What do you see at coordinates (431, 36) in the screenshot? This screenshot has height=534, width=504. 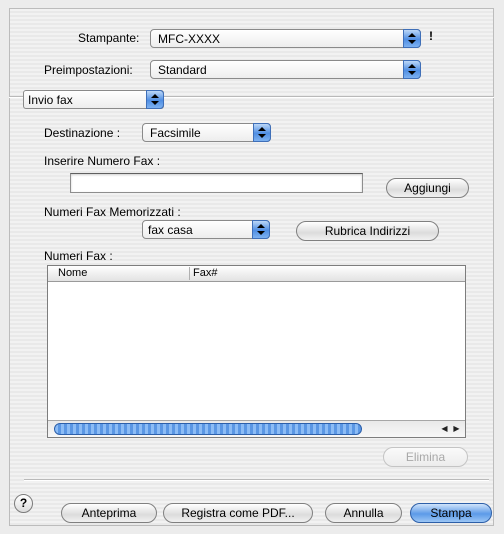 I see `warning-icon: !` at bounding box center [431, 36].